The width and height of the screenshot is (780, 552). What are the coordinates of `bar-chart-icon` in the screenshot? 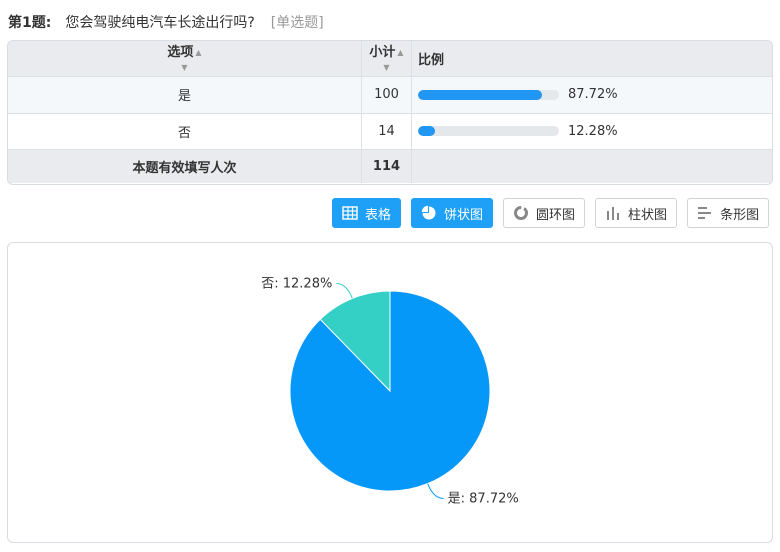 It's located at (613, 213).